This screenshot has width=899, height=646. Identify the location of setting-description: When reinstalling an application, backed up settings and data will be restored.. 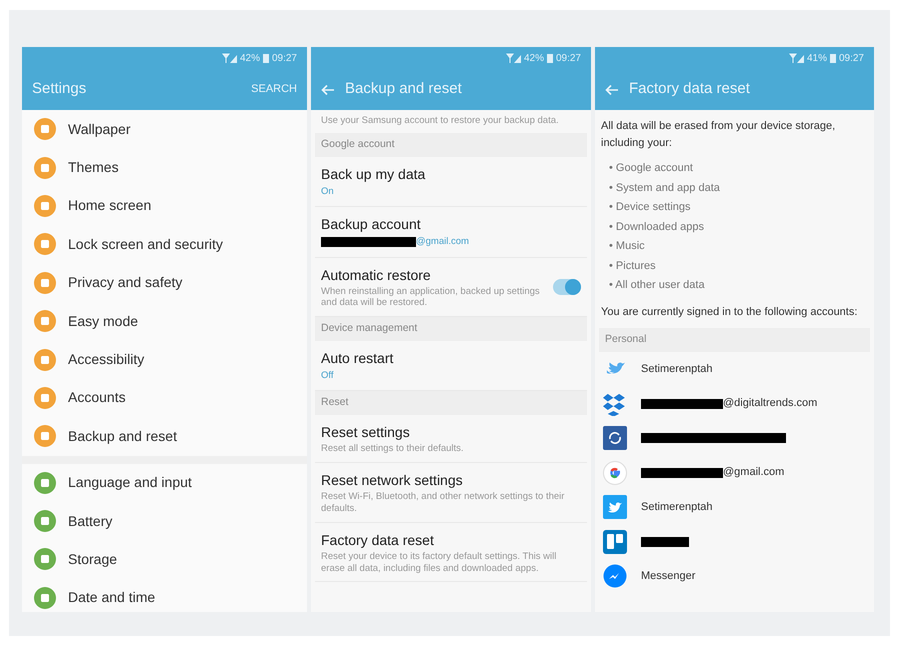
(431, 298).